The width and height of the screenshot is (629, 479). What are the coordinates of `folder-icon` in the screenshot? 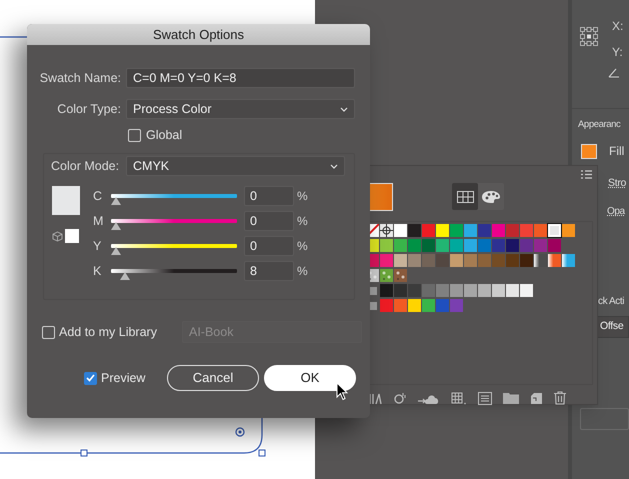 It's located at (511, 398).